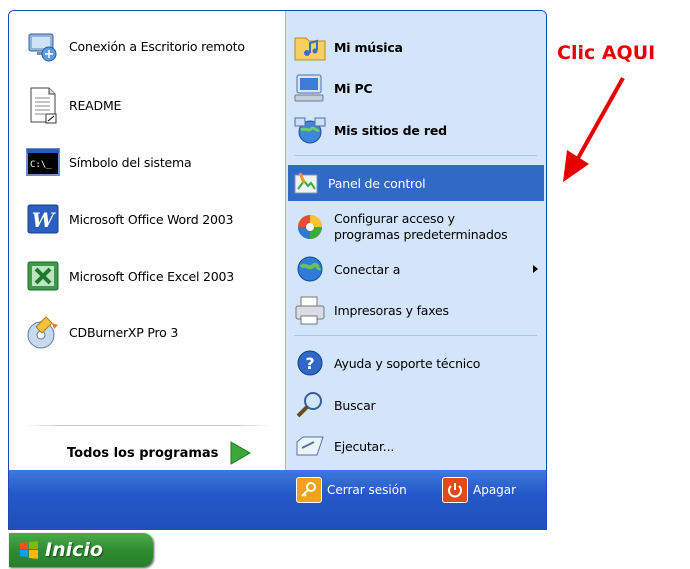 The image size is (690, 569). What do you see at coordinates (368, 47) in the screenshot?
I see `right-item-label: Mi música` at bounding box center [368, 47].